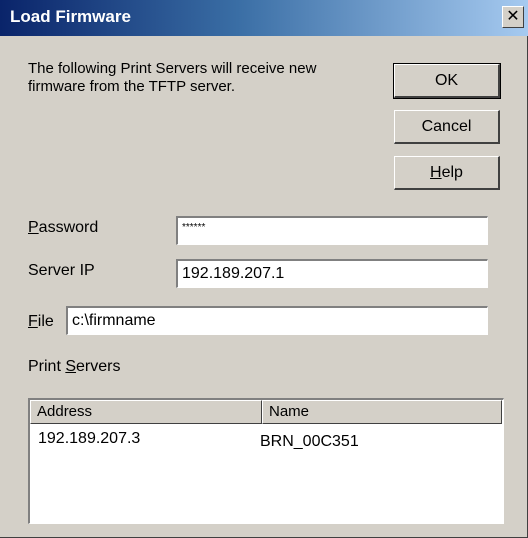 Image resolution: width=528 pixels, height=538 pixels. I want to click on file-field: c:\firmname, so click(277, 320).